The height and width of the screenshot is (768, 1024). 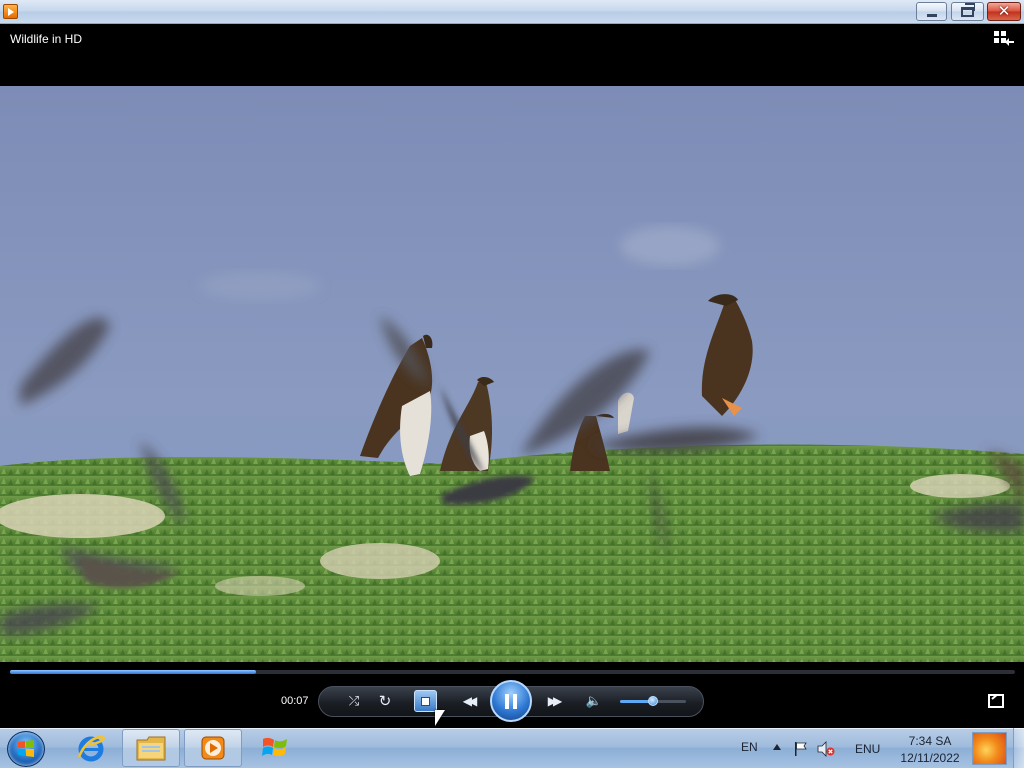 I want to click on next-icon: ▶▶, so click(x=553, y=701).